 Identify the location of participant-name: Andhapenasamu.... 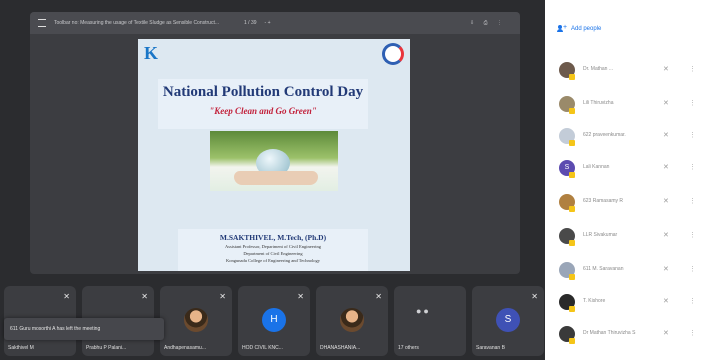
(185, 348).